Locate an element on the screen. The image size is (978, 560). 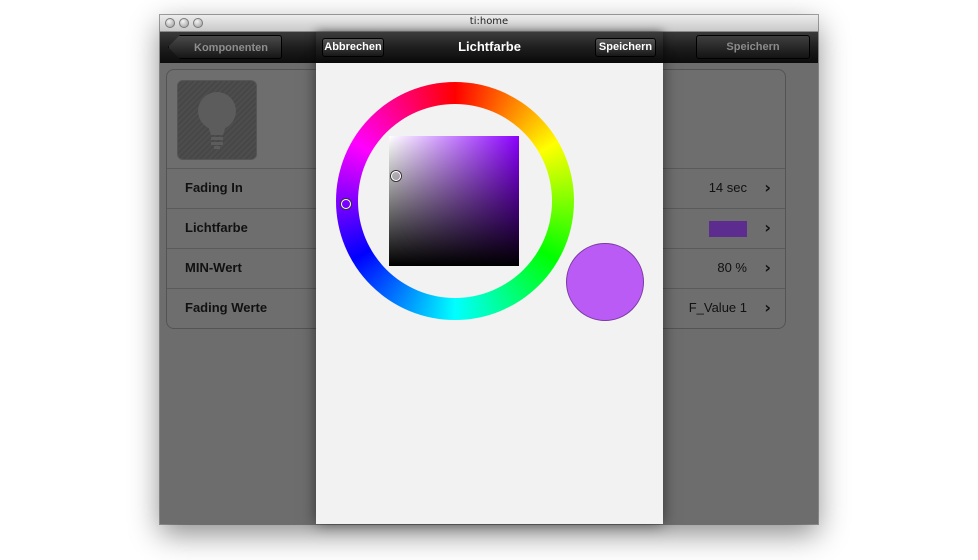
color-swatch is located at coordinates (728, 229).